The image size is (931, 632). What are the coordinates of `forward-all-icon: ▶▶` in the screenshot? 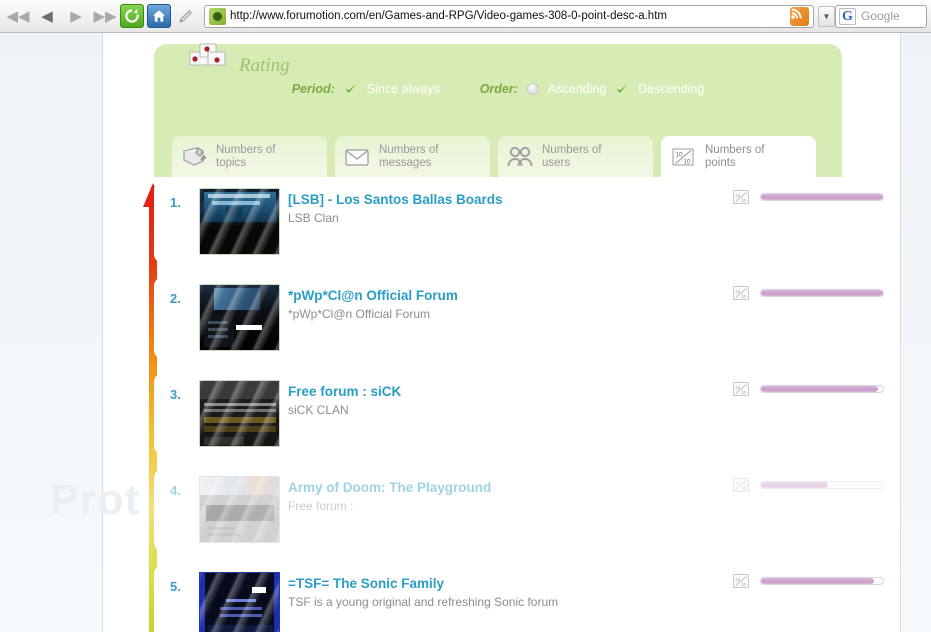 It's located at (105, 16).